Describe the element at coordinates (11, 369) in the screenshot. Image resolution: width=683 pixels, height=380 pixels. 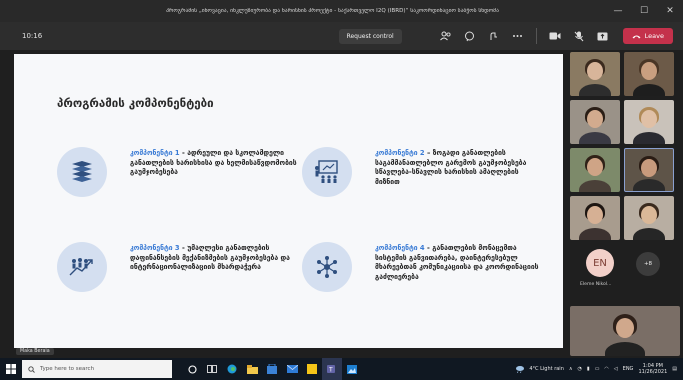
I see `windows-start-icon` at that location.